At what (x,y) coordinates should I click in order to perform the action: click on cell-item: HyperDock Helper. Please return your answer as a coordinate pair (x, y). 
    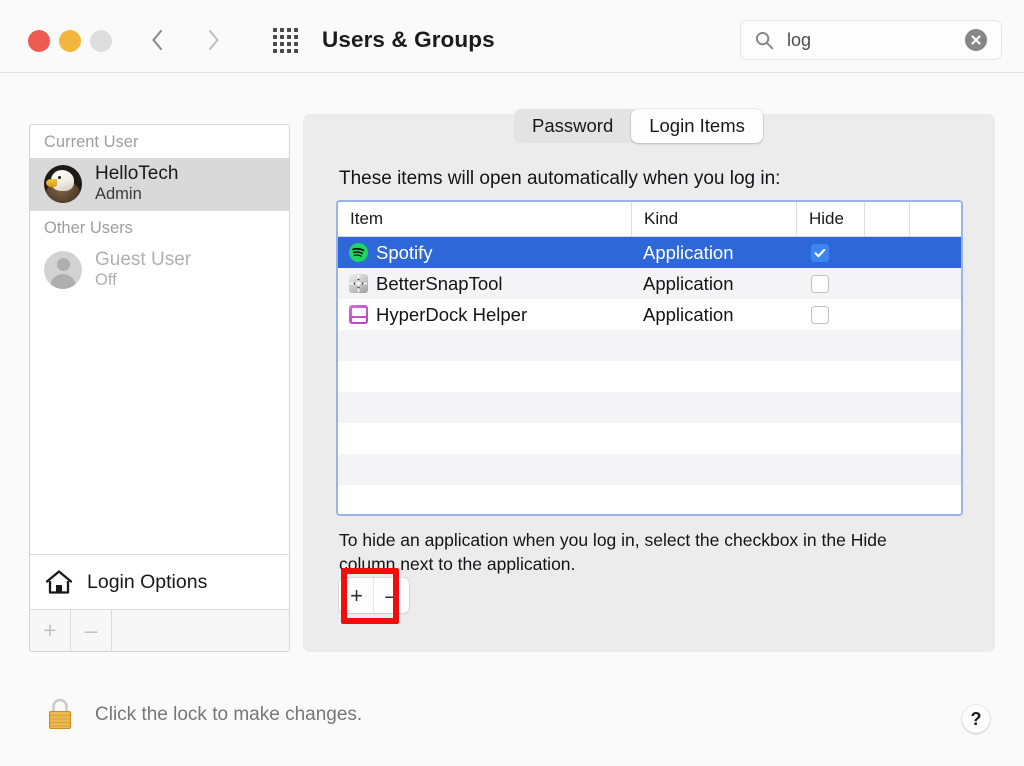
    Looking at the image, I should click on (484, 315).